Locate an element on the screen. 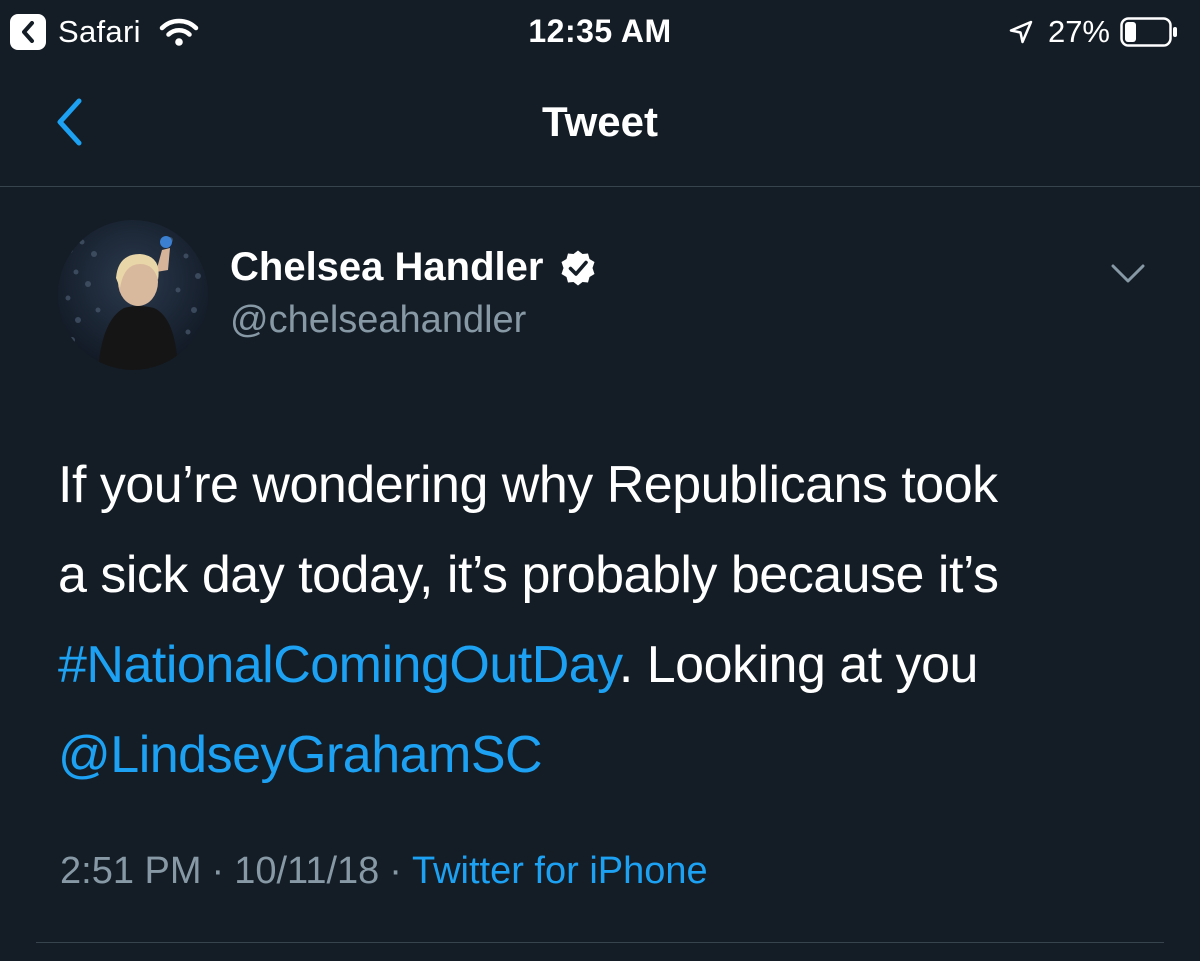 Image resolution: width=1200 pixels, height=961 pixels. tweet-time: 2:51 PM is located at coordinates (131, 871).